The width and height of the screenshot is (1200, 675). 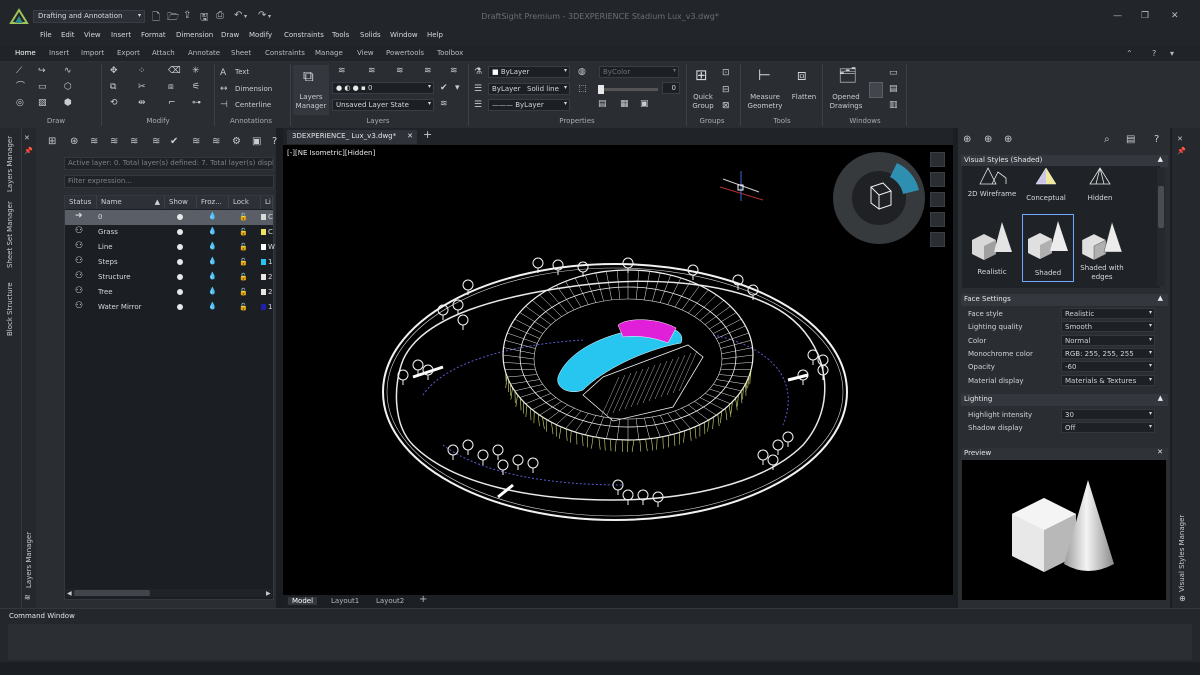 I want to click on offset-icon: ⧈, so click(x=171, y=87).